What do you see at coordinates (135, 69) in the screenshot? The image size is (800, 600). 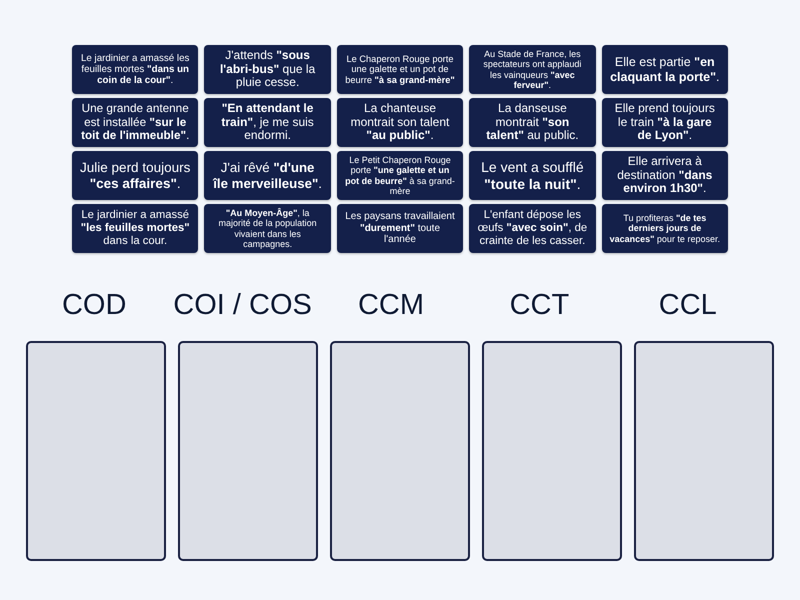 I see `sentence-card: Le jardinier a amassé les feuilles mortes "dans un coin de la cour".` at bounding box center [135, 69].